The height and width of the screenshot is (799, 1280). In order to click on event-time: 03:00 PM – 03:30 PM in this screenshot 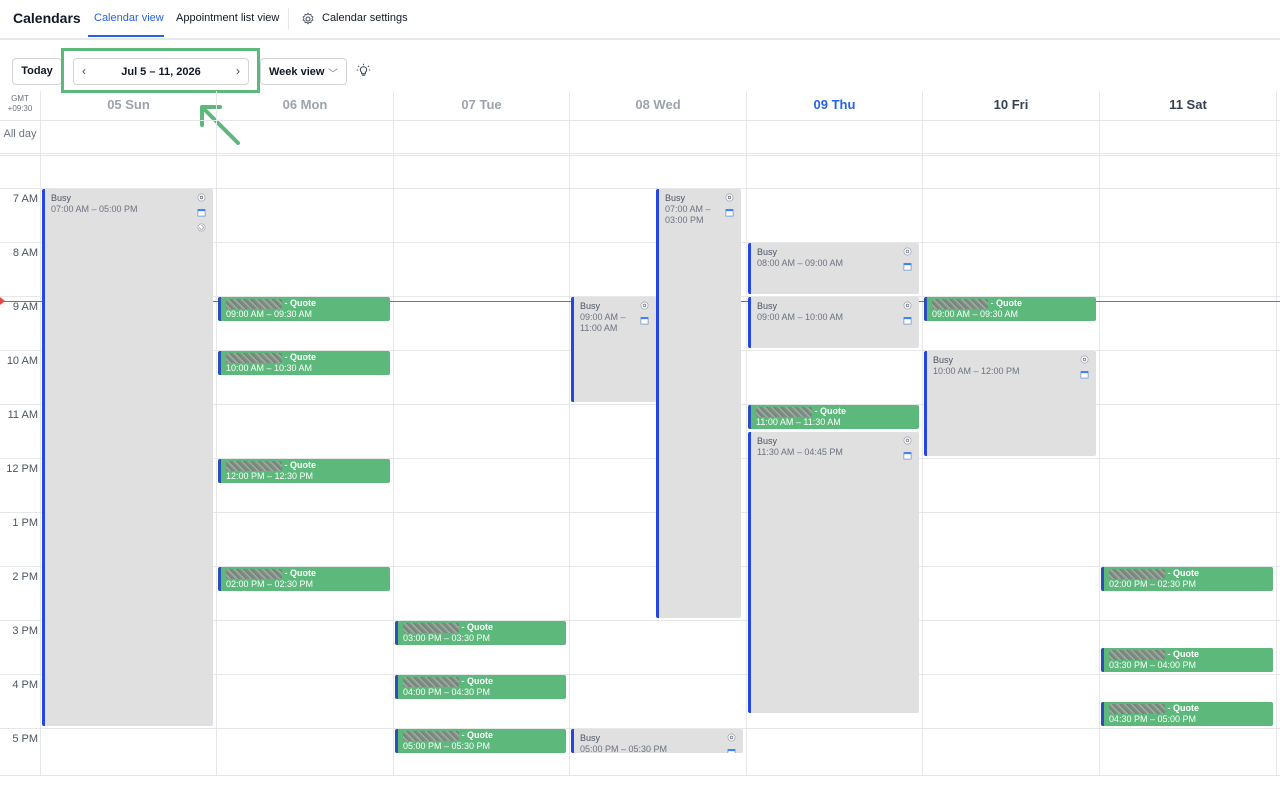, I will do `click(447, 638)`.